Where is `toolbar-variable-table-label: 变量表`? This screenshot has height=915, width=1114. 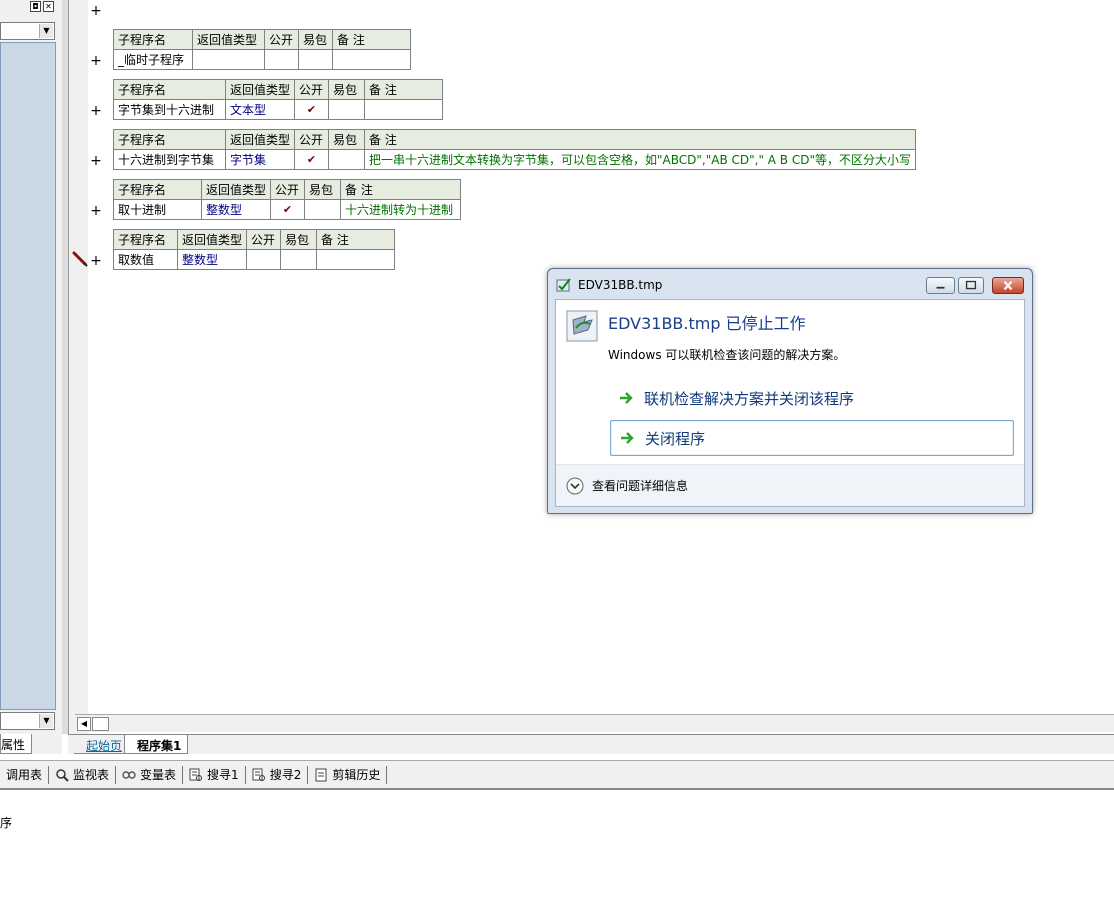 toolbar-variable-table-label: 变量表 is located at coordinates (158, 775).